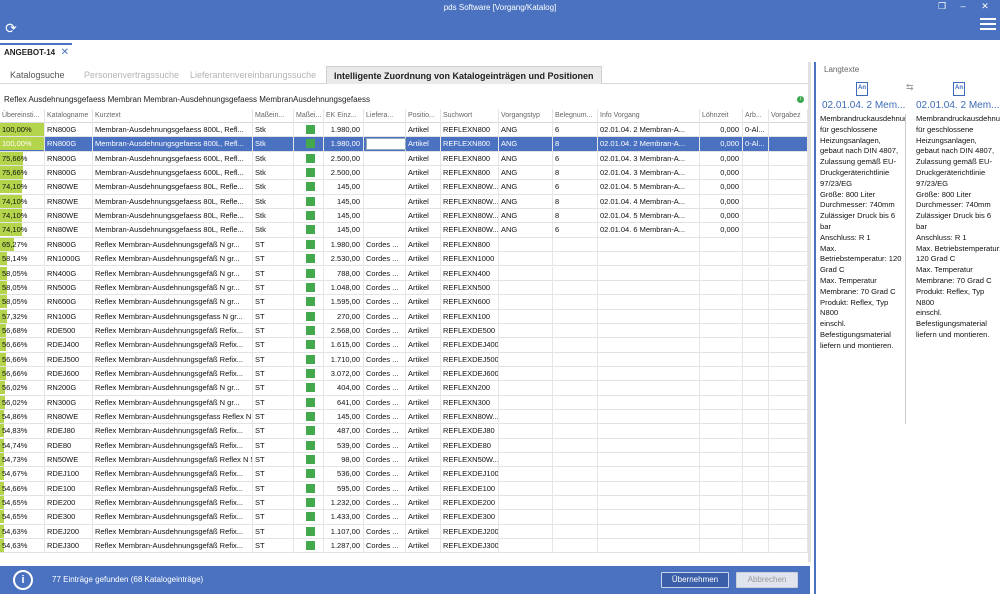  I want to click on col-header-katalogname: Katalogname, so click(69, 116).